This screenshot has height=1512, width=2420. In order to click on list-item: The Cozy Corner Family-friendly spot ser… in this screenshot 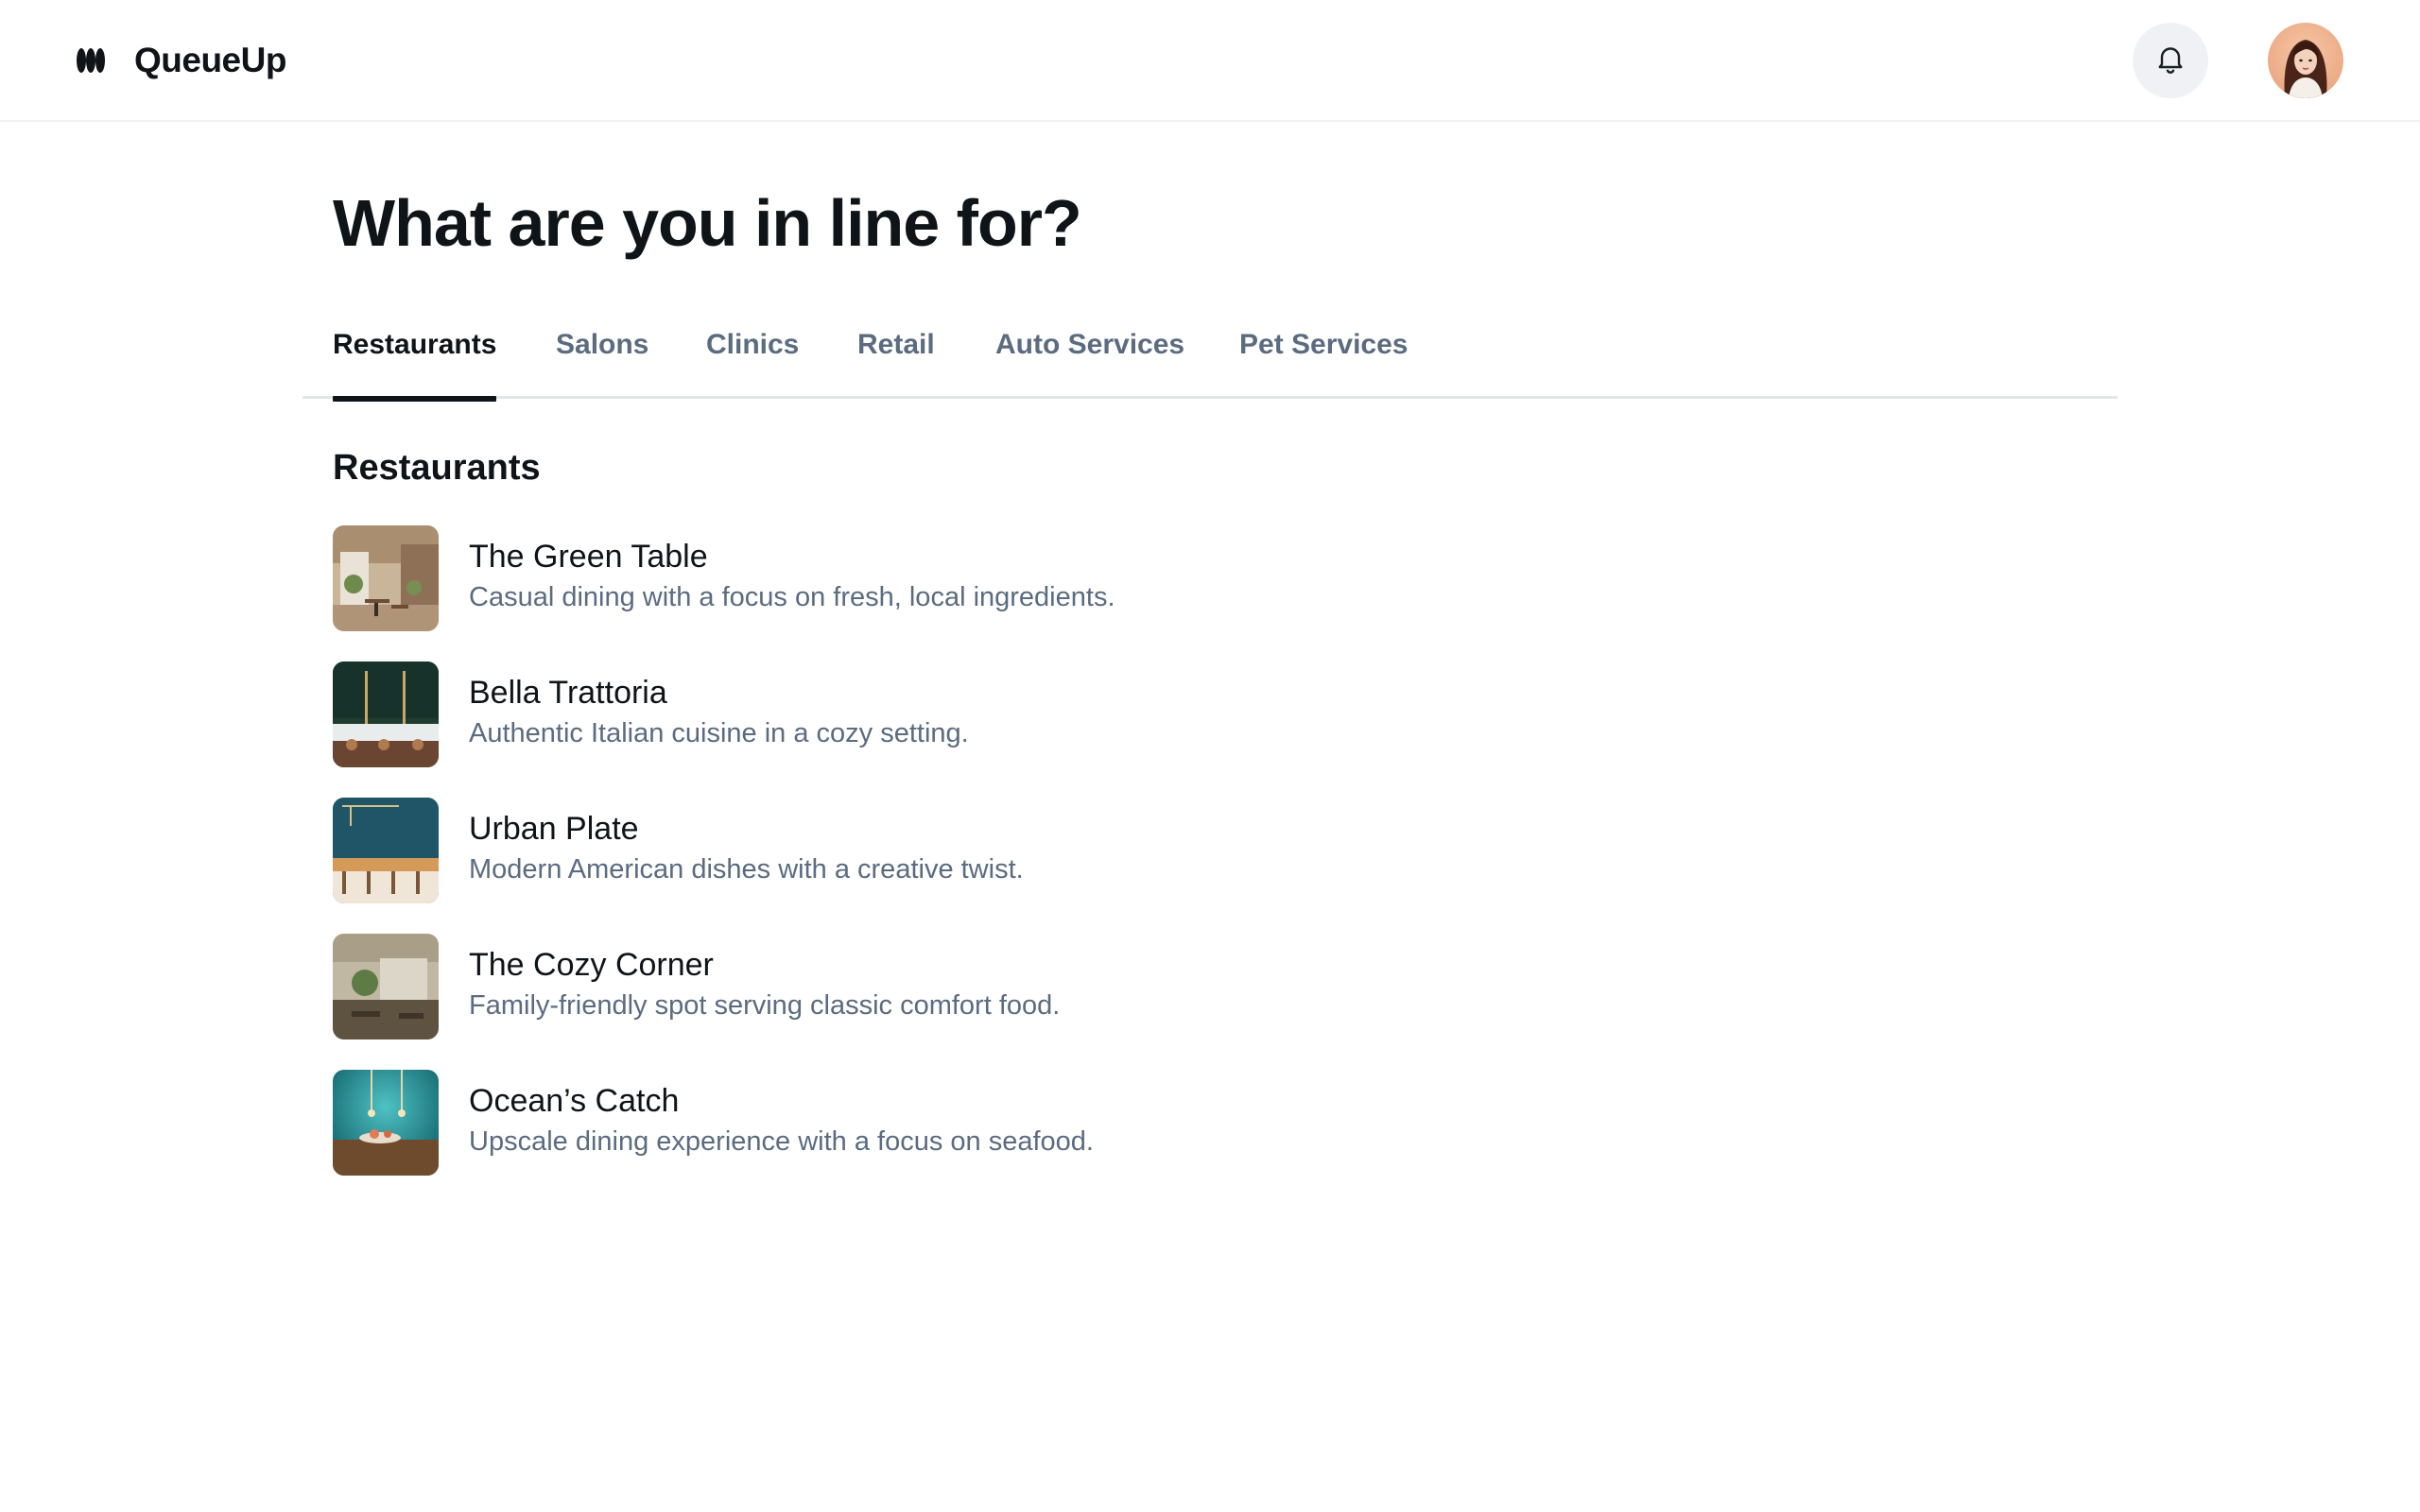, I will do `click(1042, 987)`.